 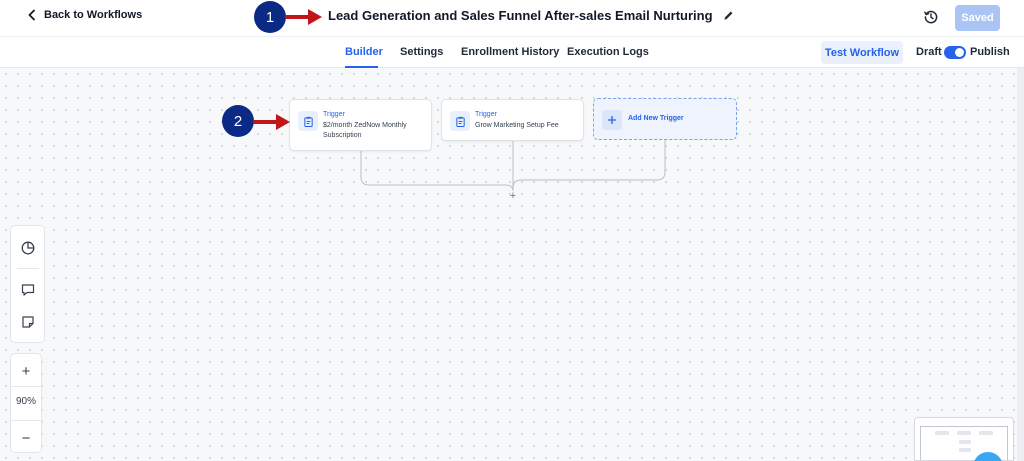 I want to click on trigger-name: Grow Marketing Setup Fee, so click(x=517, y=125).